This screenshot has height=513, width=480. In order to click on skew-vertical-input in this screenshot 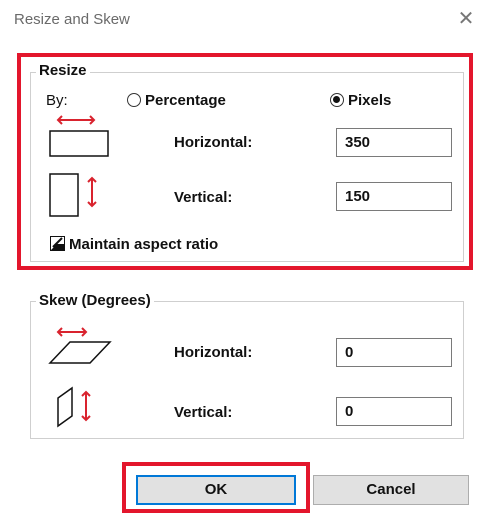, I will do `click(394, 411)`.